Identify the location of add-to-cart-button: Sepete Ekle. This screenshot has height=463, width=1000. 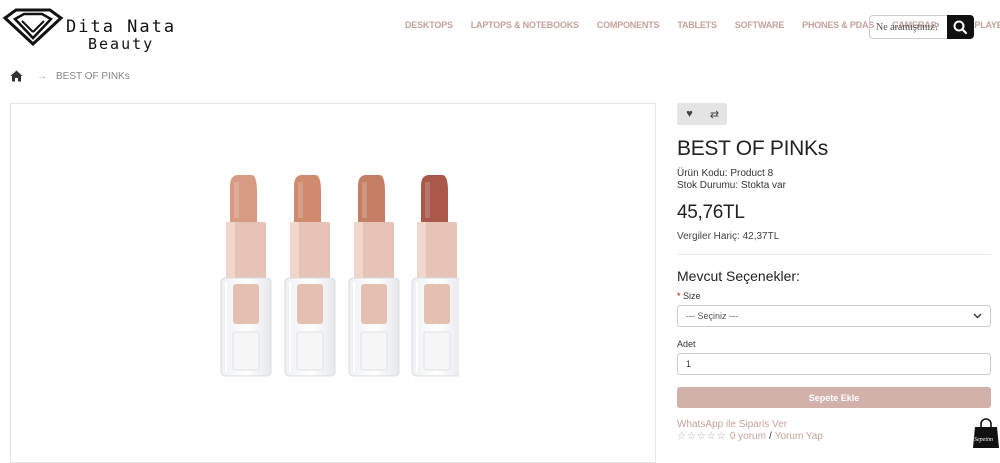
(834, 397).